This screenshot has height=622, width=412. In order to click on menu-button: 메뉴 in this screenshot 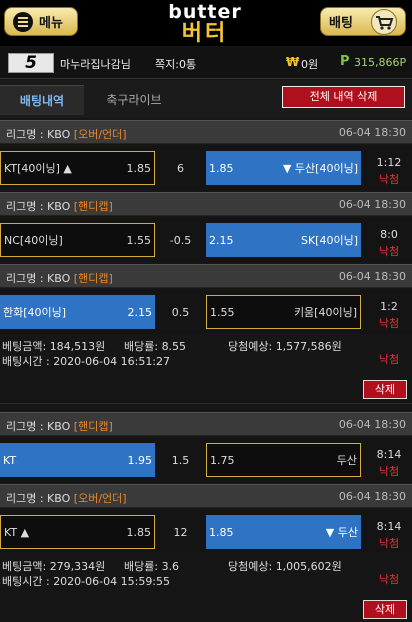, I will do `click(41, 21)`.